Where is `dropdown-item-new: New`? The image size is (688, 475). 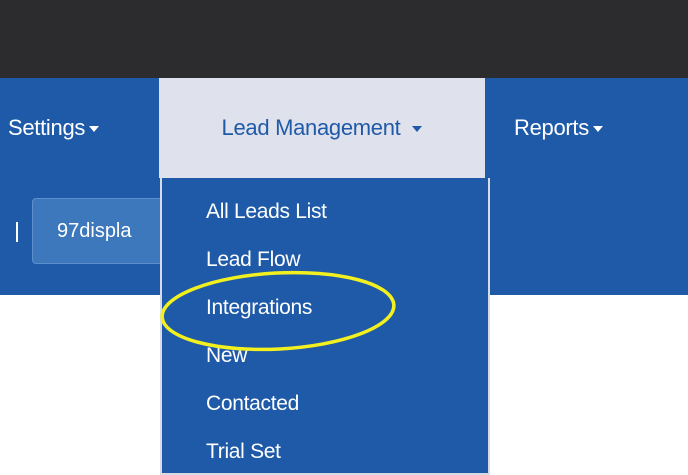 dropdown-item-new: New is located at coordinates (226, 356).